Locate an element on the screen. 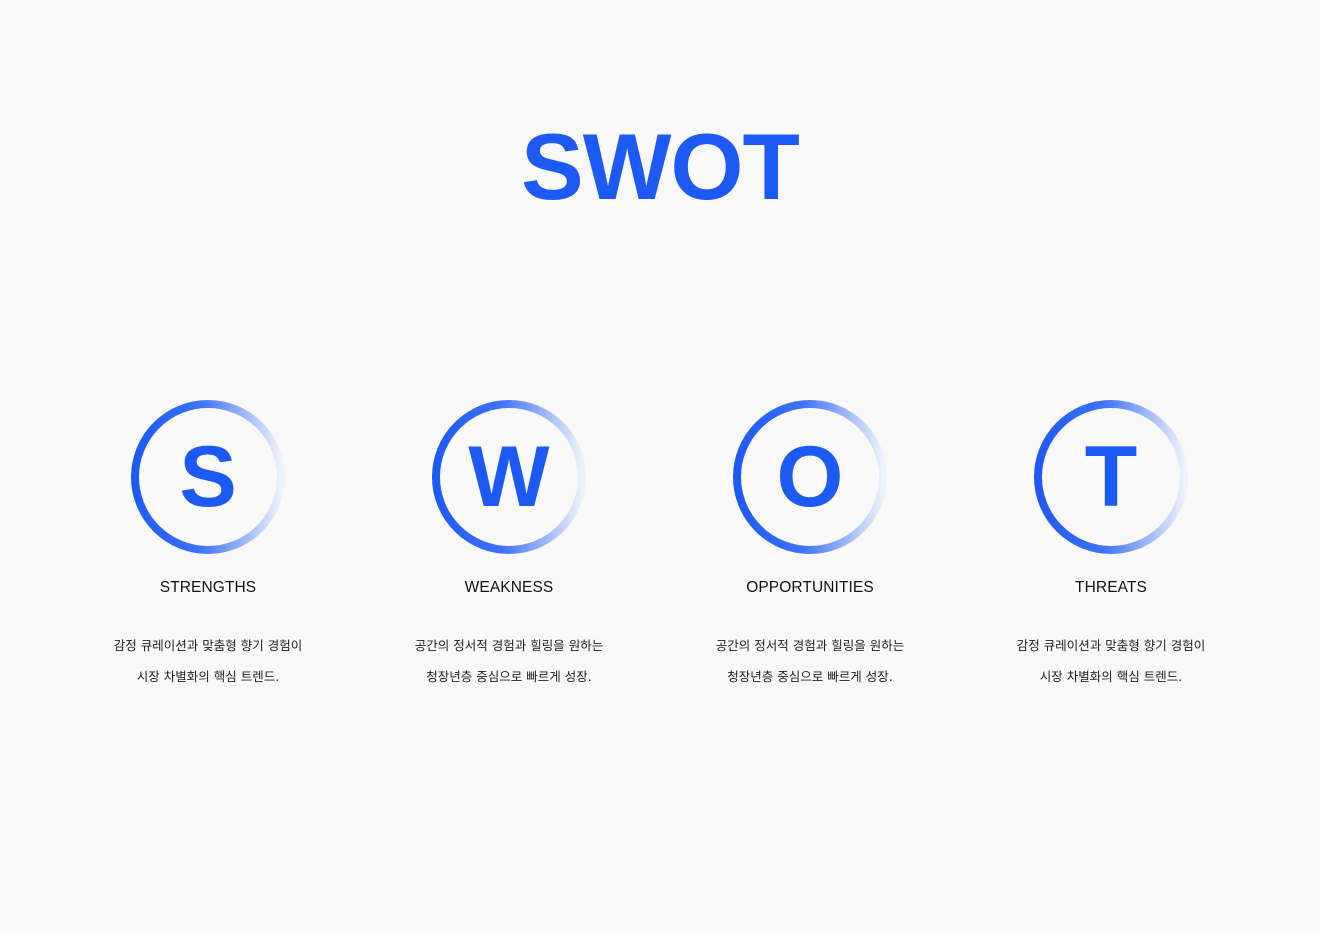 This screenshot has height=933, width=1320. swot-letter: W is located at coordinates (509, 477).